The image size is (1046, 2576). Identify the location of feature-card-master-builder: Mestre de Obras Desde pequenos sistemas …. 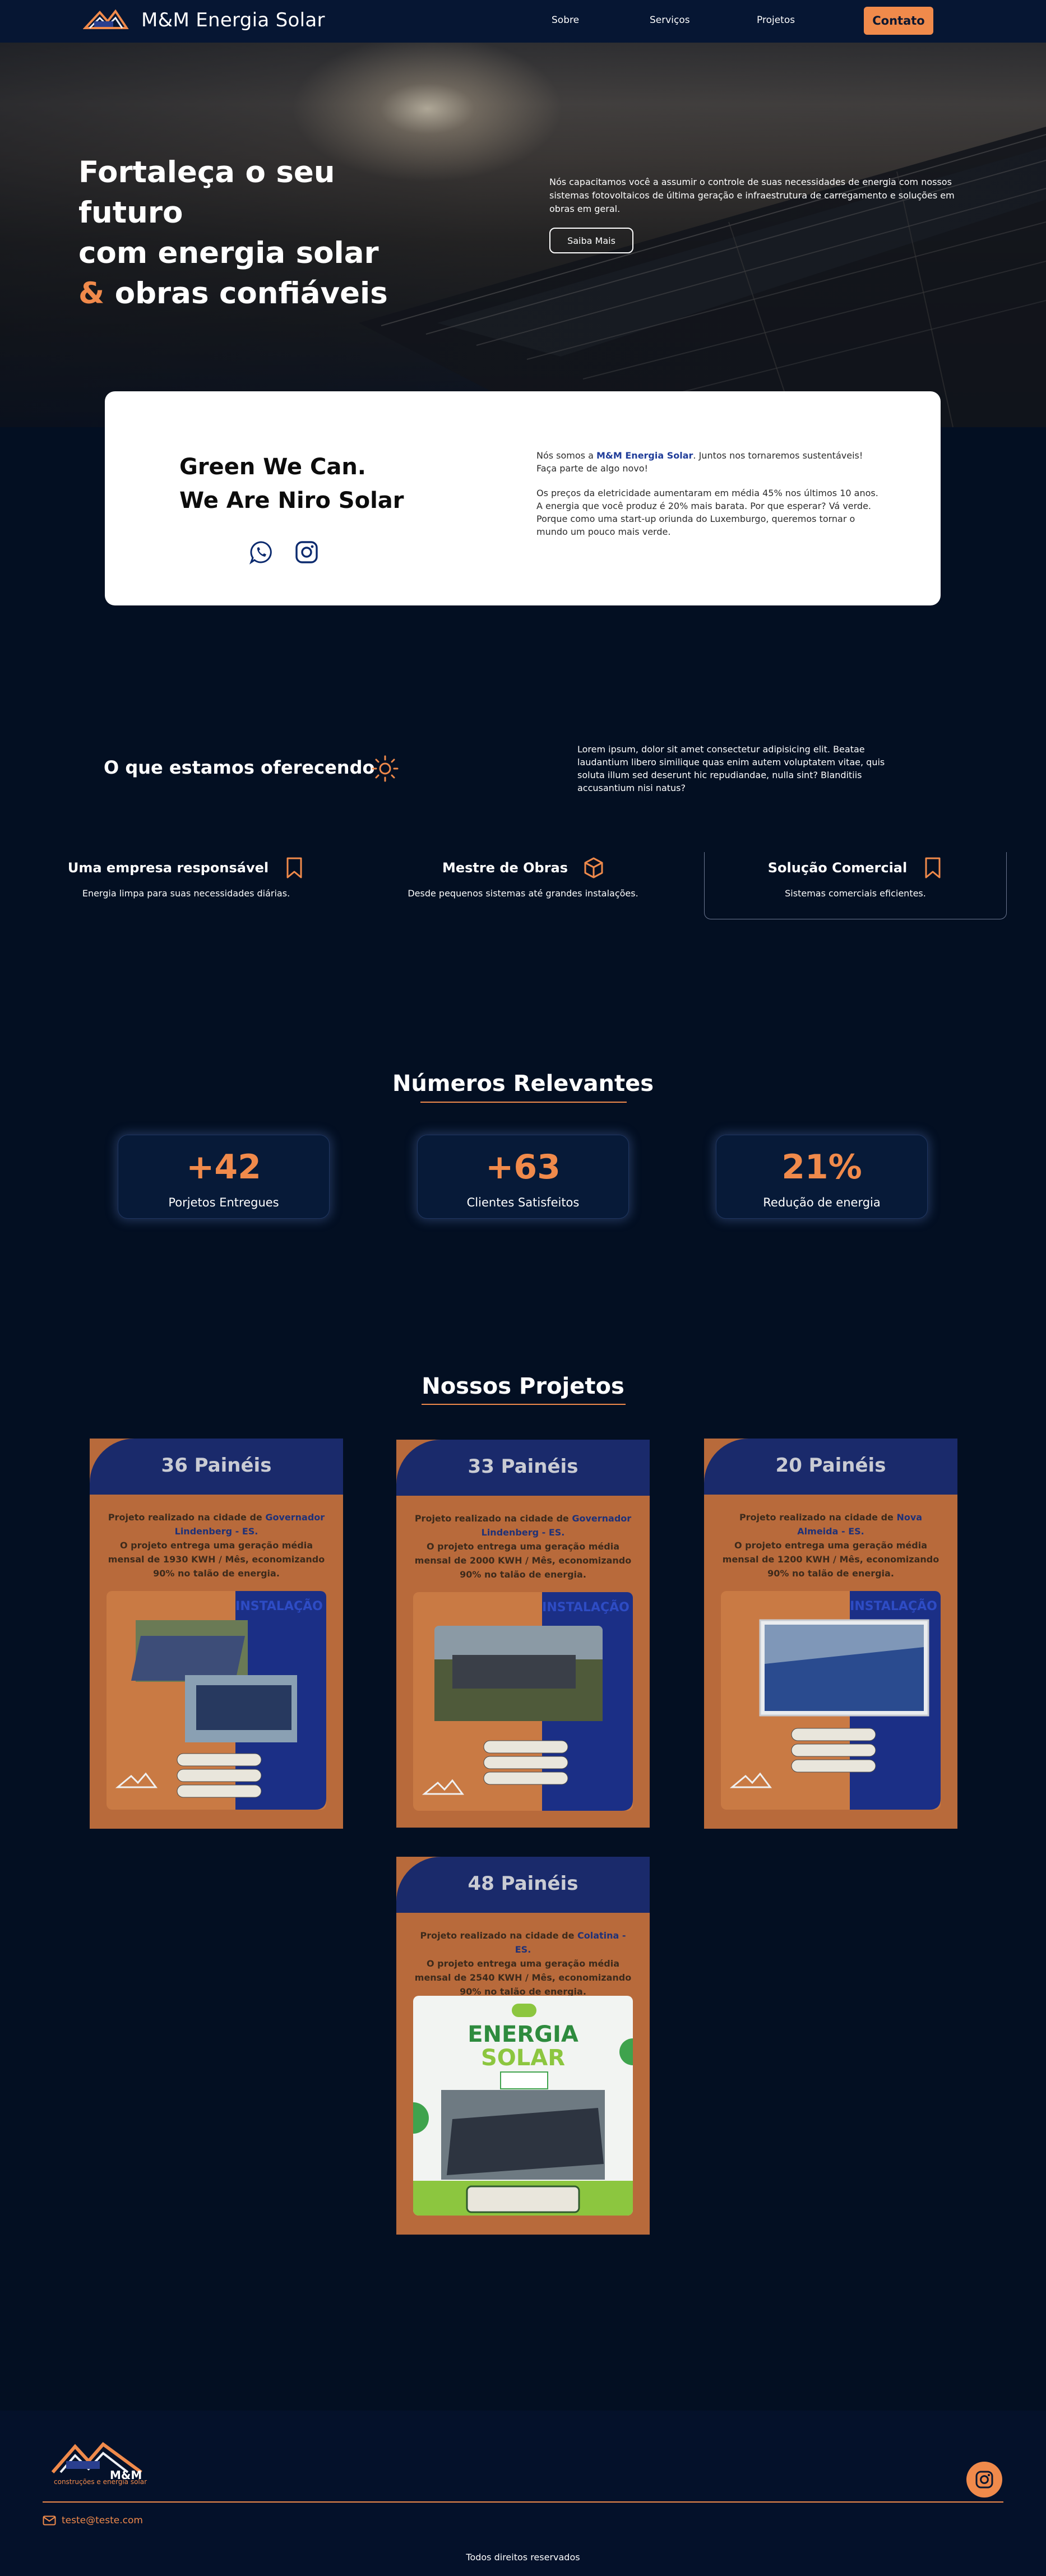
(523, 885).